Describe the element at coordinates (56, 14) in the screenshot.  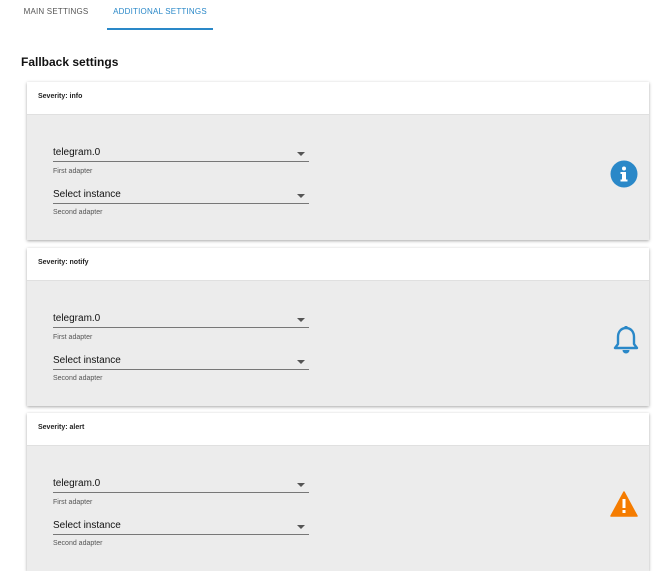
I see `tab-main-settings: MAIN SETTINGS` at that location.